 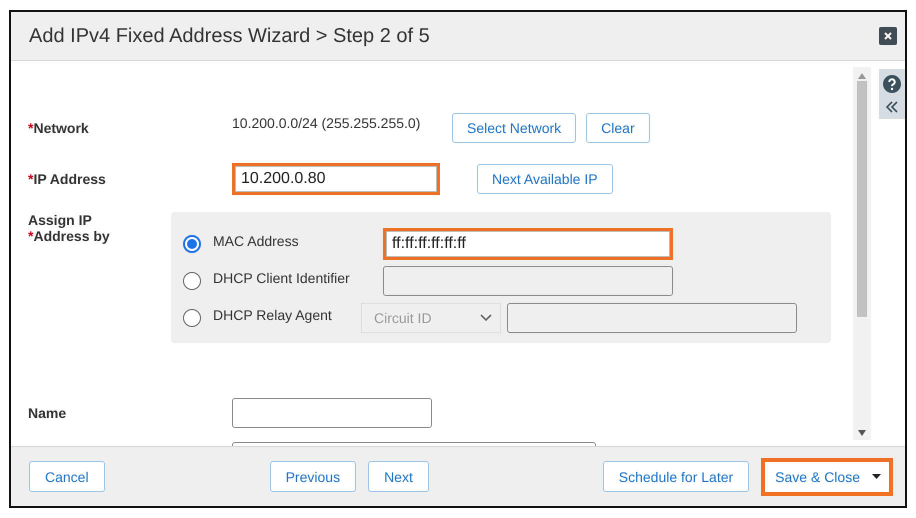 What do you see at coordinates (59, 128) in the screenshot?
I see `field-label: *Network` at bounding box center [59, 128].